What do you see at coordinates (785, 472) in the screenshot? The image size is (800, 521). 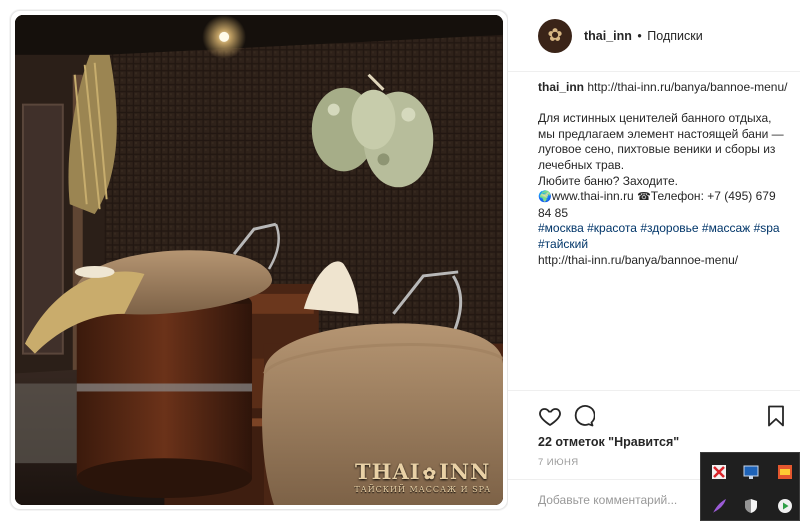 I see `red-orange-app-icon` at bounding box center [785, 472].